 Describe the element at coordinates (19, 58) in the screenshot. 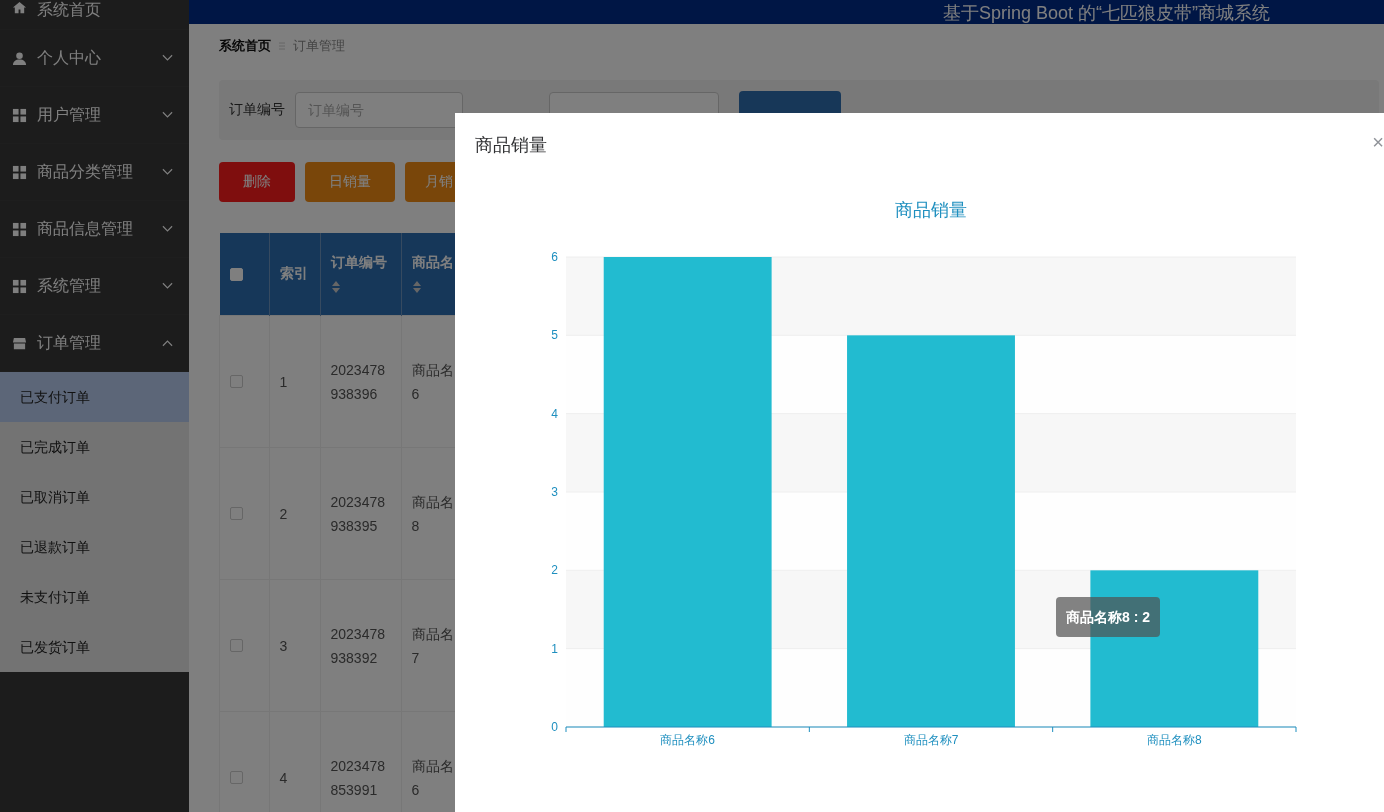

I see `person-icon` at that location.